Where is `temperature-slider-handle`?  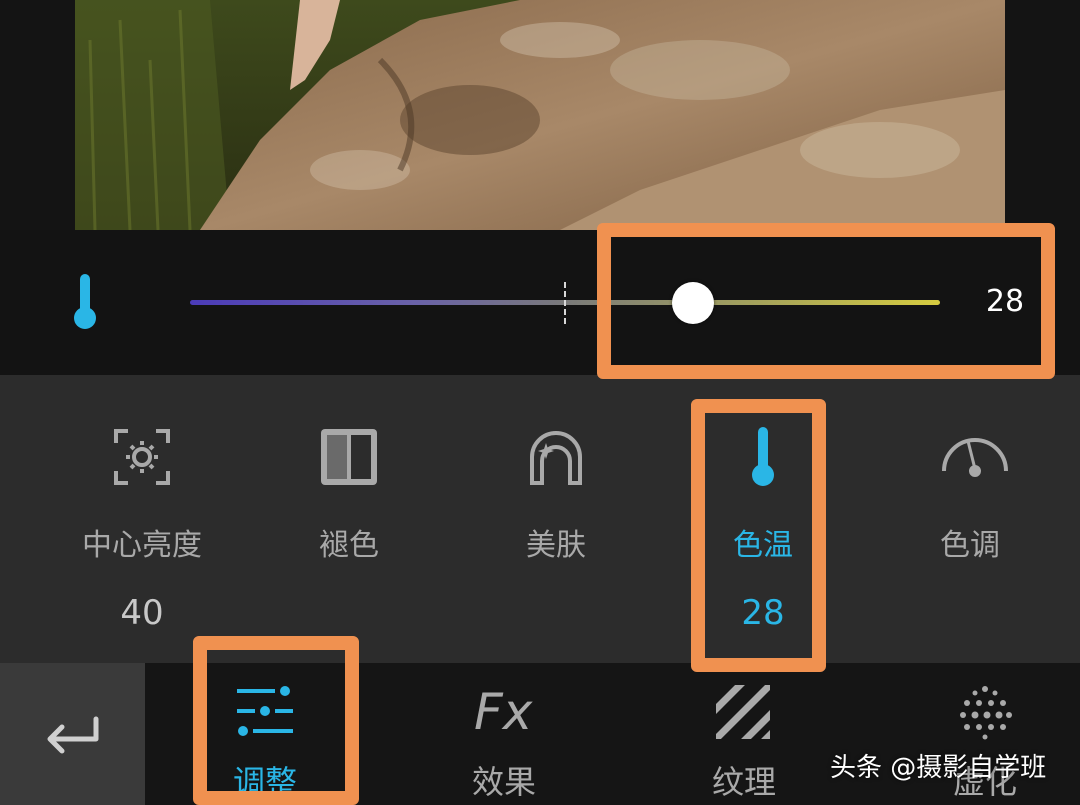
temperature-slider-handle is located at coordinates (692, 303).